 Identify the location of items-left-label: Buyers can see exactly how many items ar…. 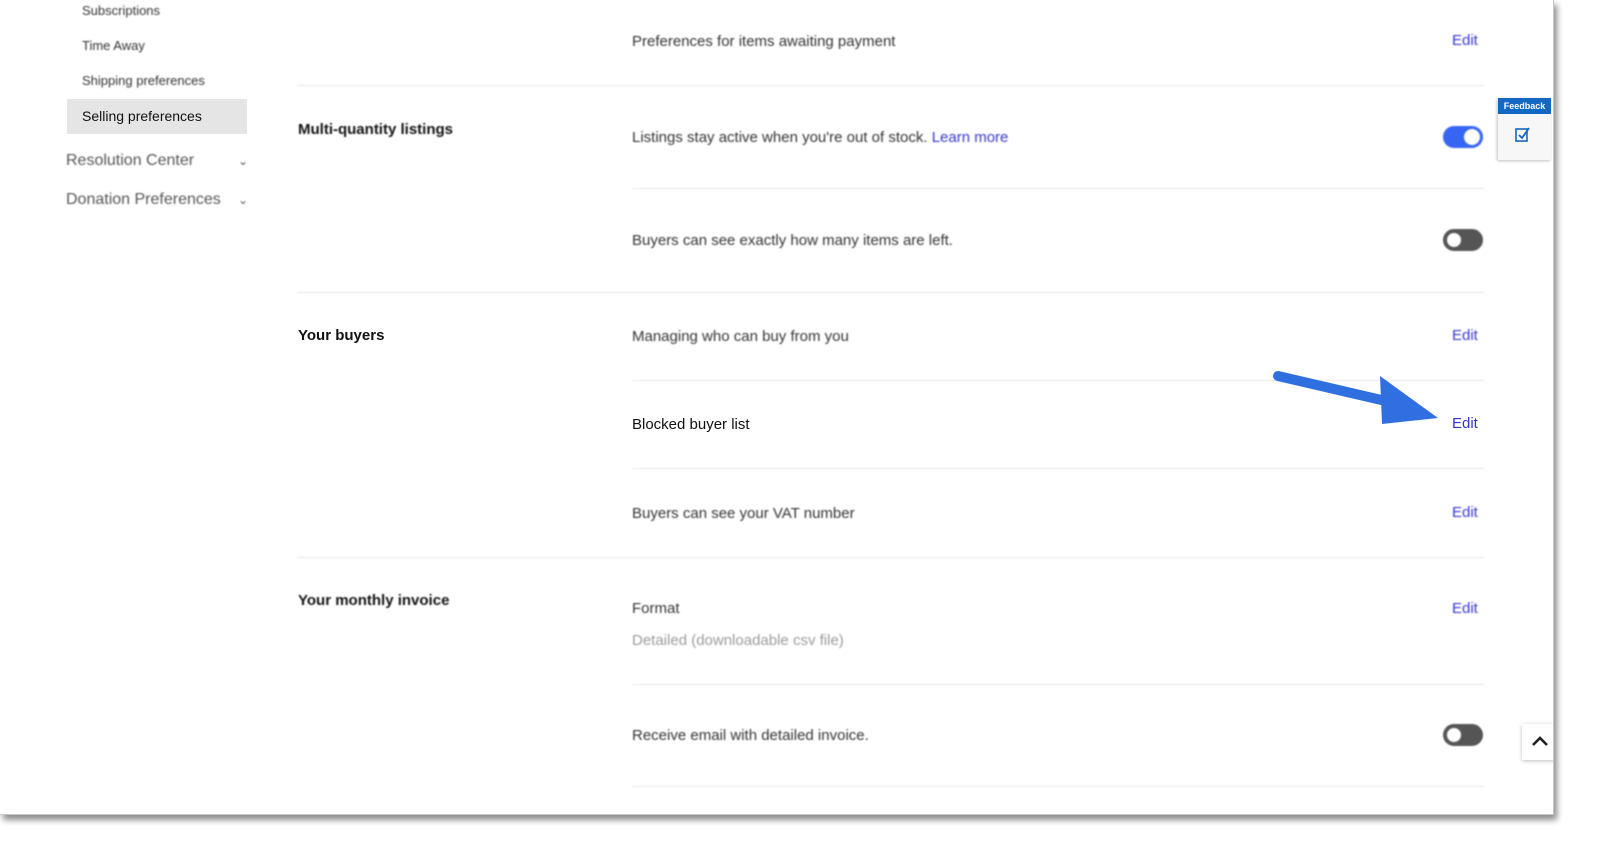
(792, 240).